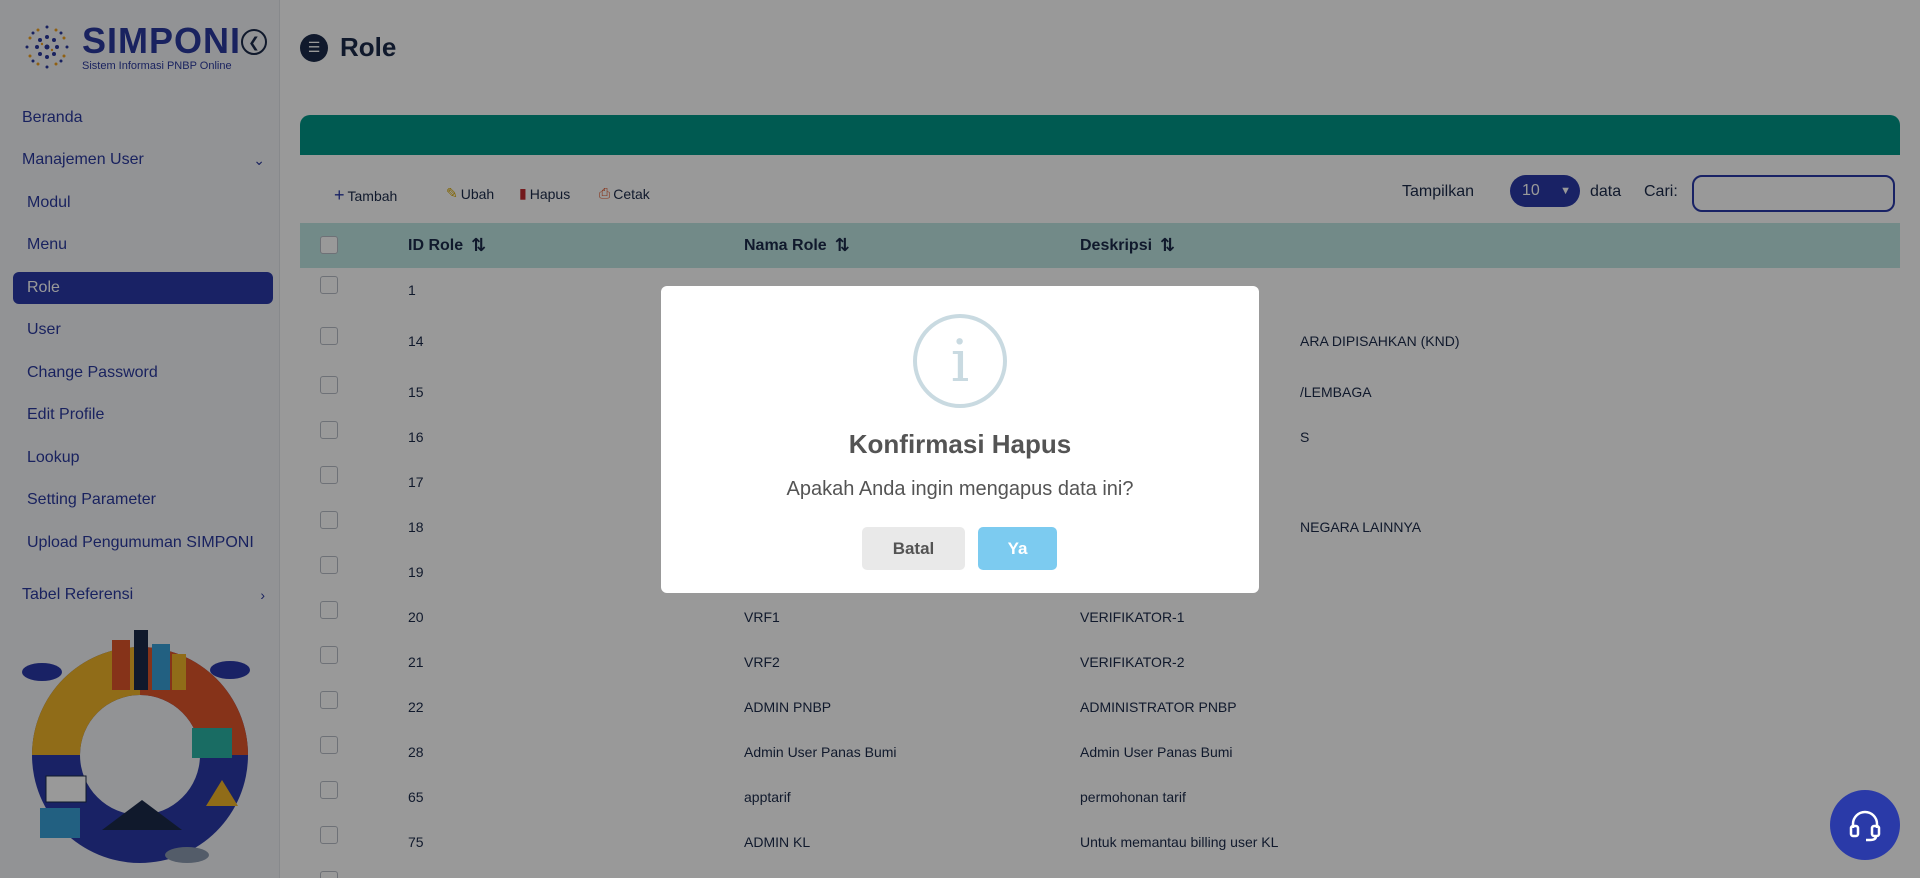  Describe the element at coordinates (960, 489) in the screenshot. I see `dialog-message: Apakah Anda ingin mengapus data ini?` at that location.